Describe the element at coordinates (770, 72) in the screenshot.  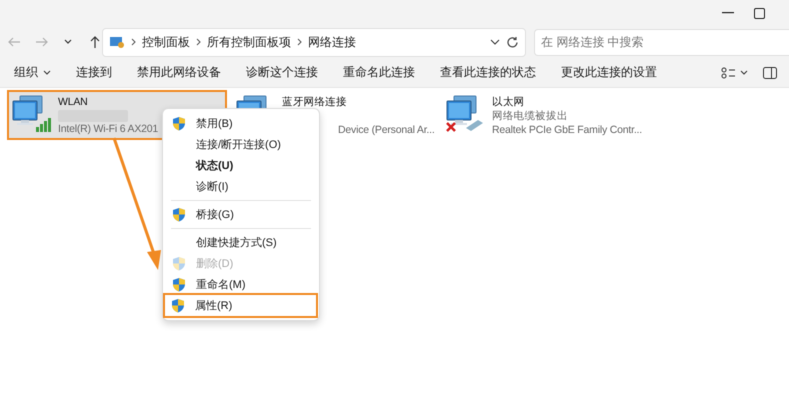
I see `preview-pane-icon` at that location.